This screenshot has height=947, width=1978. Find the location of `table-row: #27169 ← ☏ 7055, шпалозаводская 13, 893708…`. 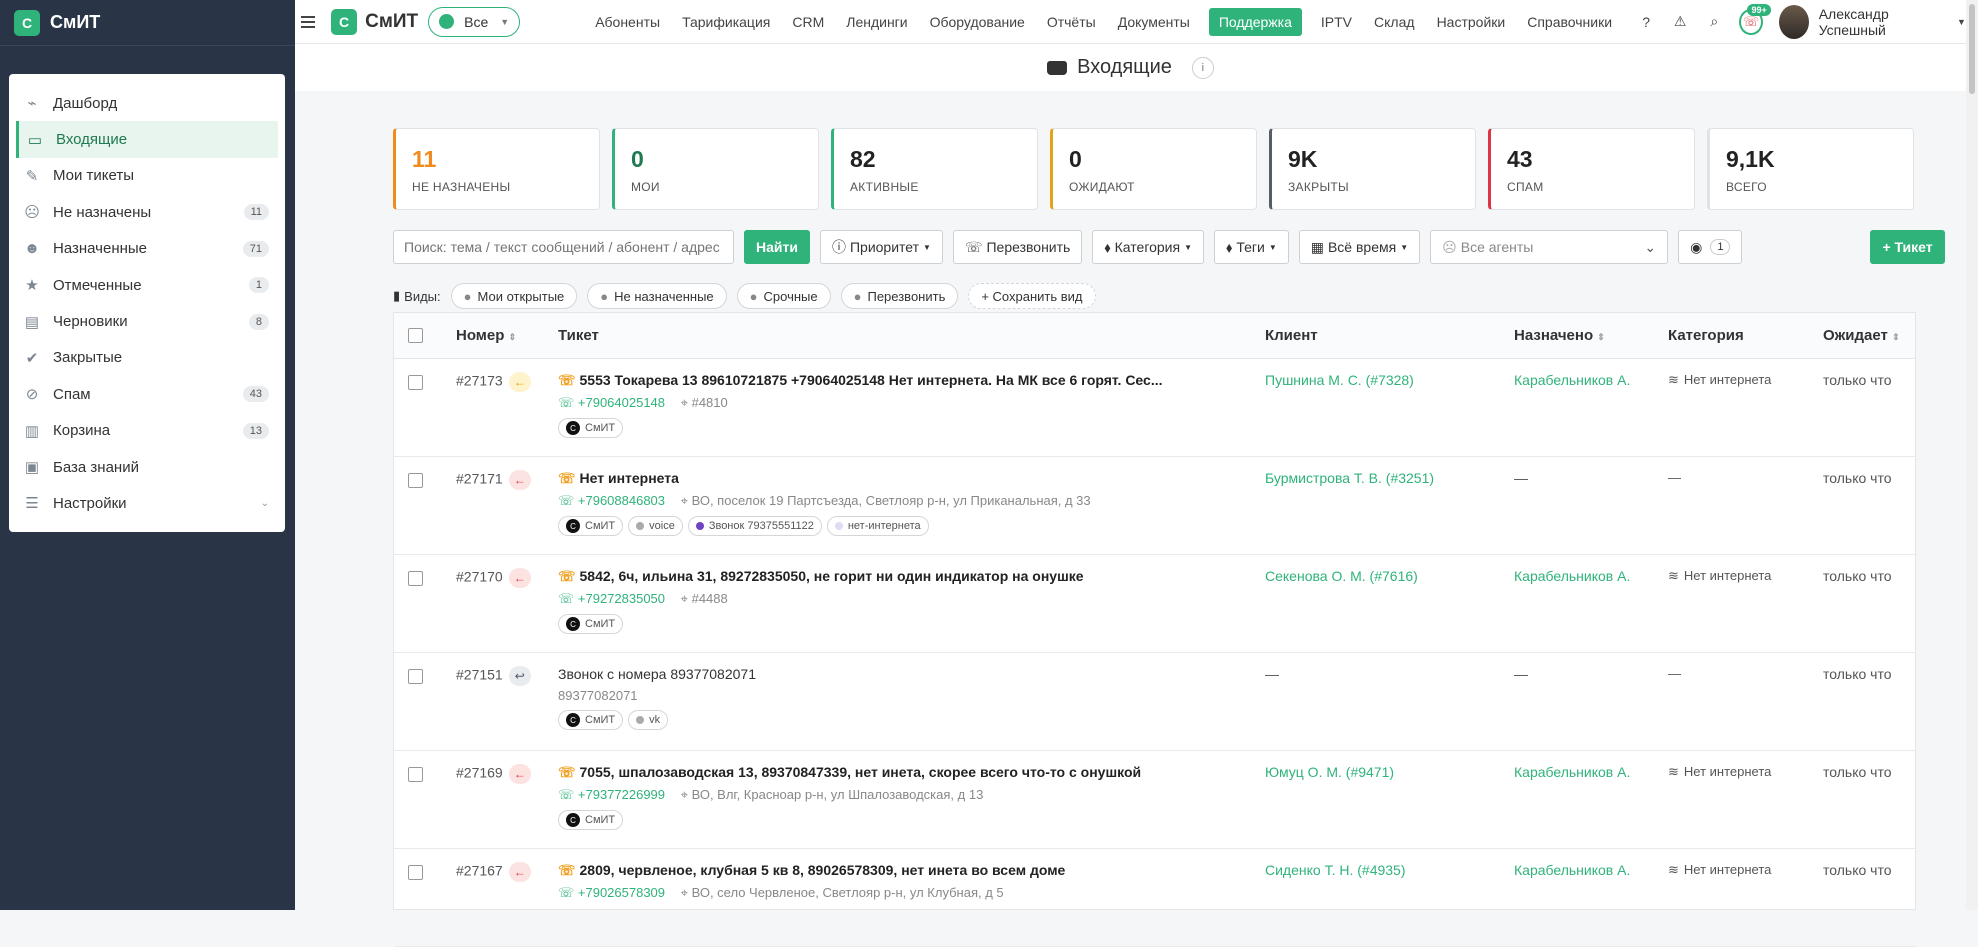

table-row: #27169 ← ☏ 7055, шпалозаводская 13, 893708… is located at coordinates (1154, 800).